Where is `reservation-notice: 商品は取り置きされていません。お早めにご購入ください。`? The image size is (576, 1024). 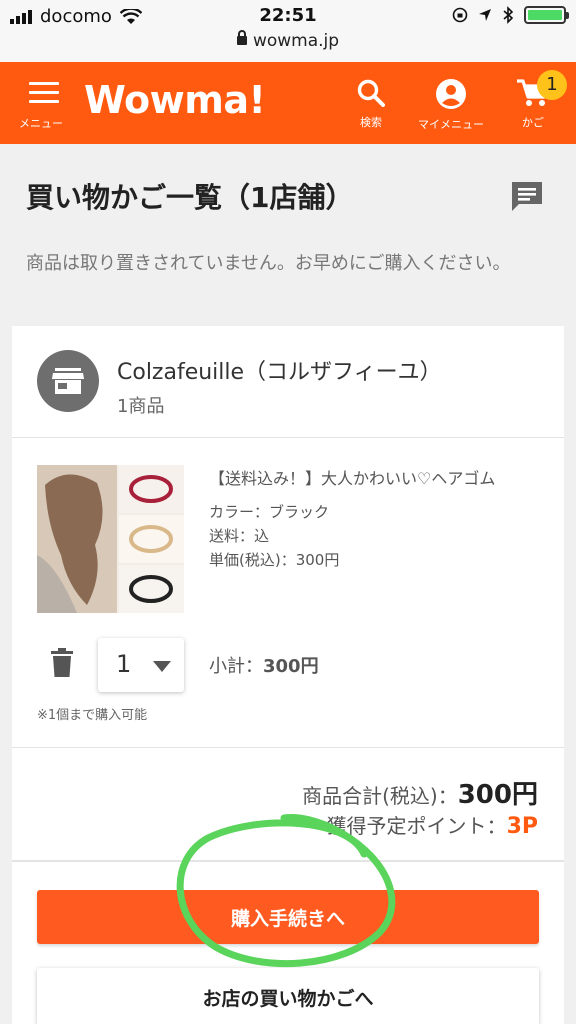
reservation-notice: 商品は取り置きされていません。お早めにご購入ください。 is located at coordinates (268, 263).